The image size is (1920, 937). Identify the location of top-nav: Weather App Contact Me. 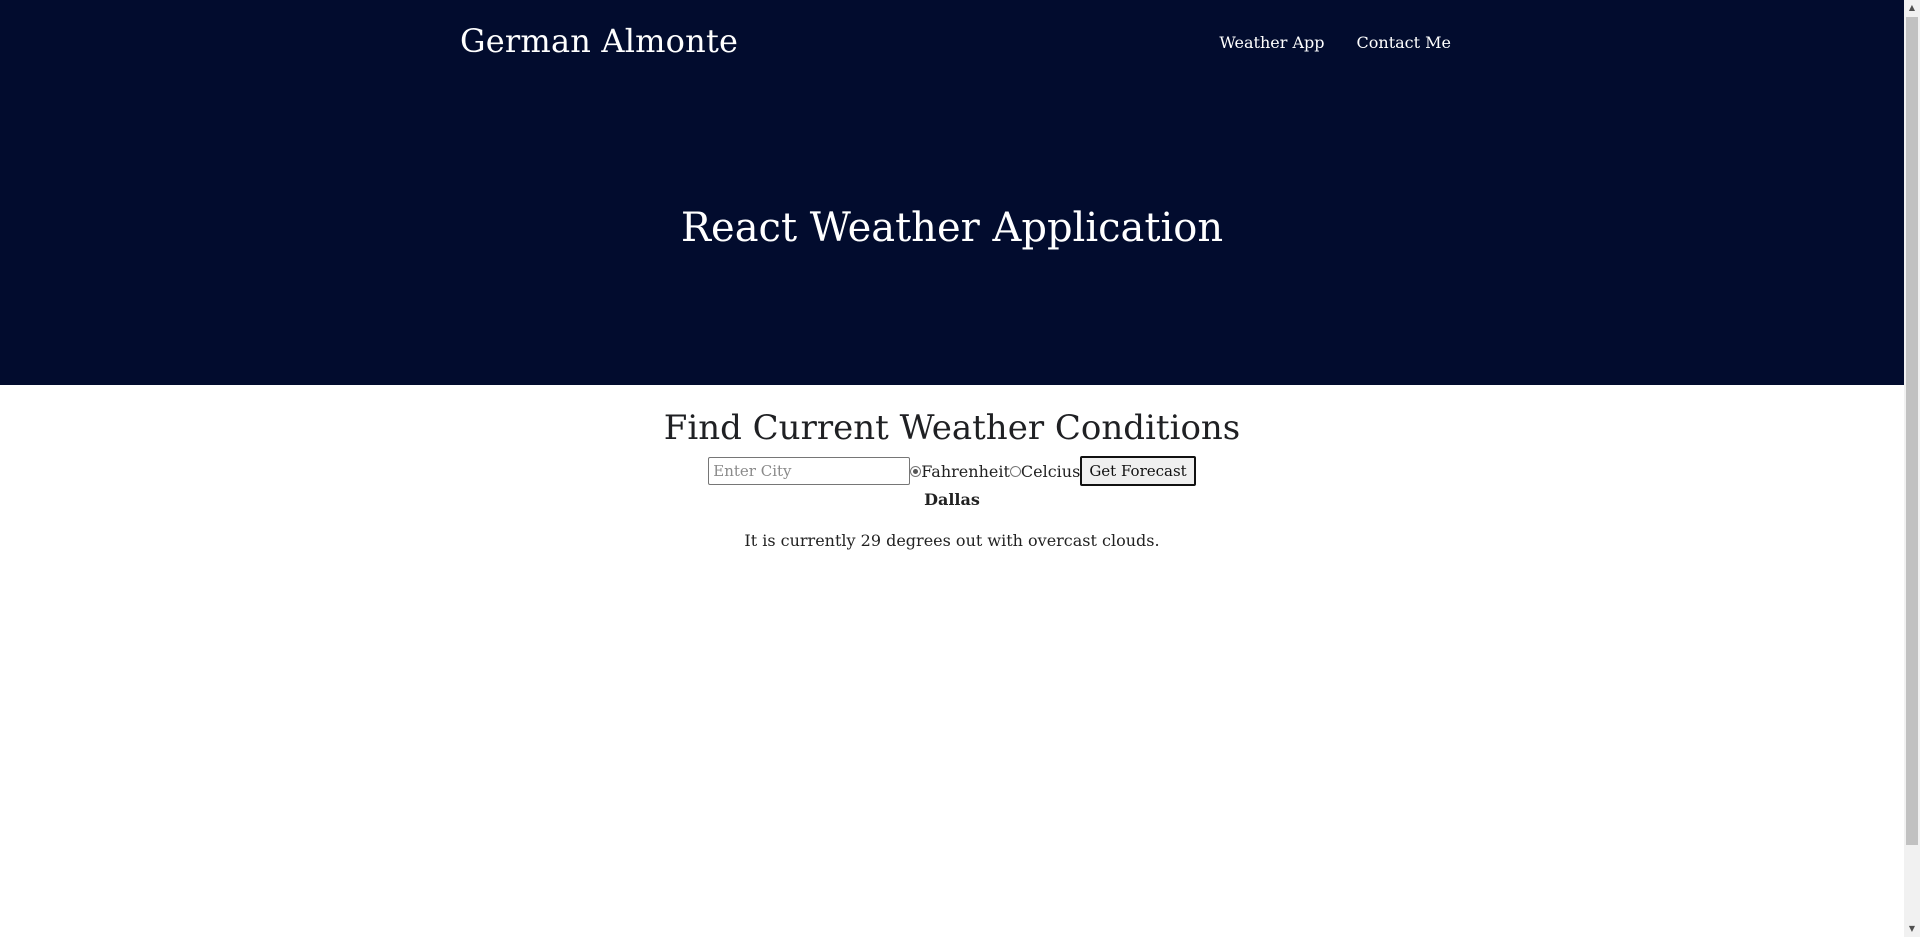
(1335, 42).